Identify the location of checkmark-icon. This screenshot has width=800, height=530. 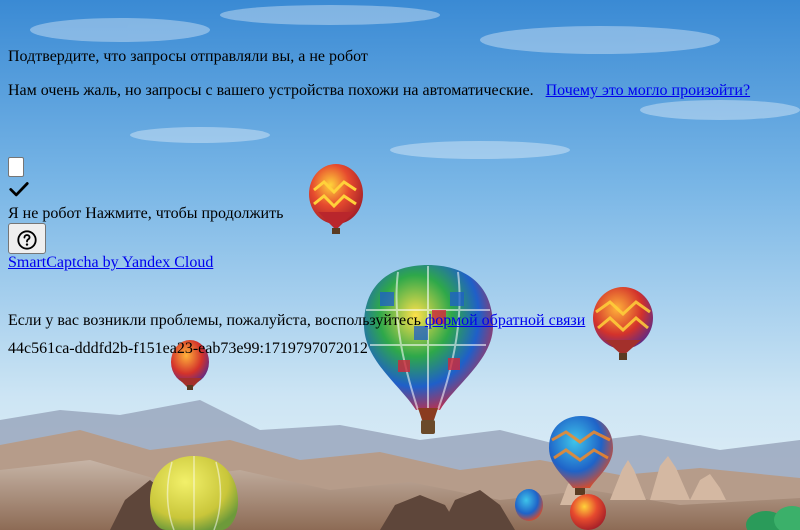
(19, 189).